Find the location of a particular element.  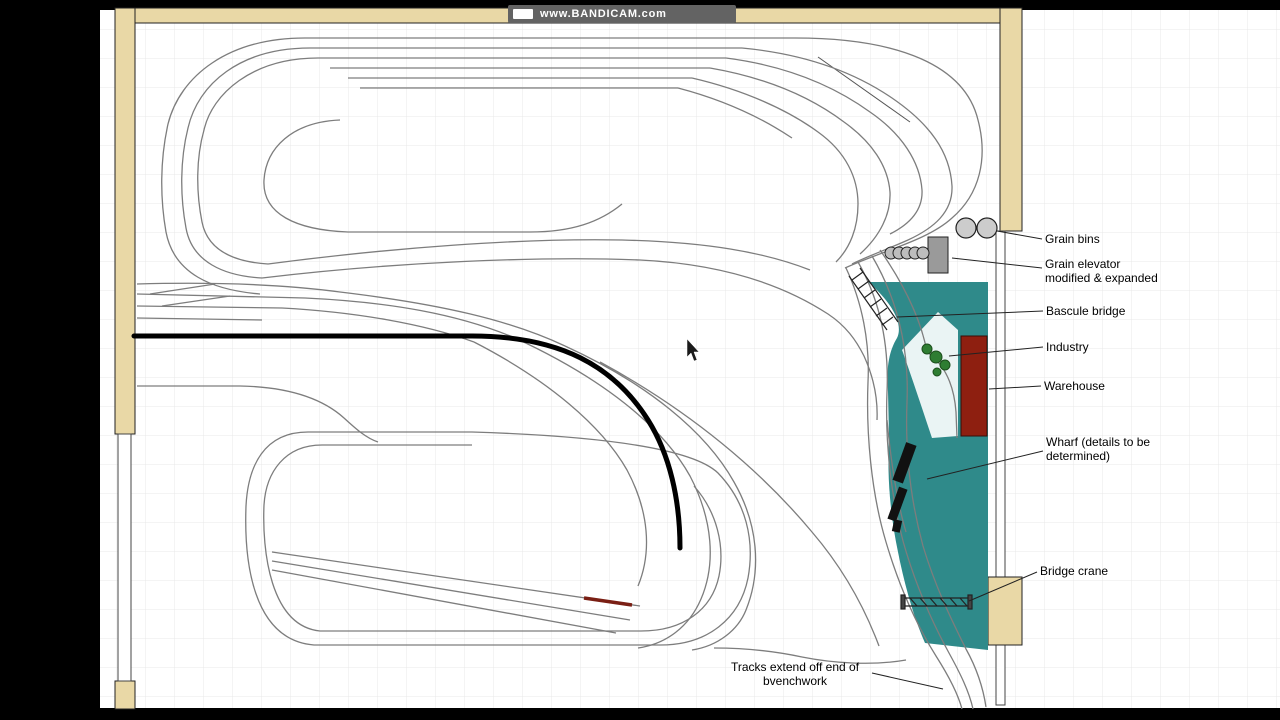

label-grain-bins: Grain bins is located at coordinates (1072, 239).